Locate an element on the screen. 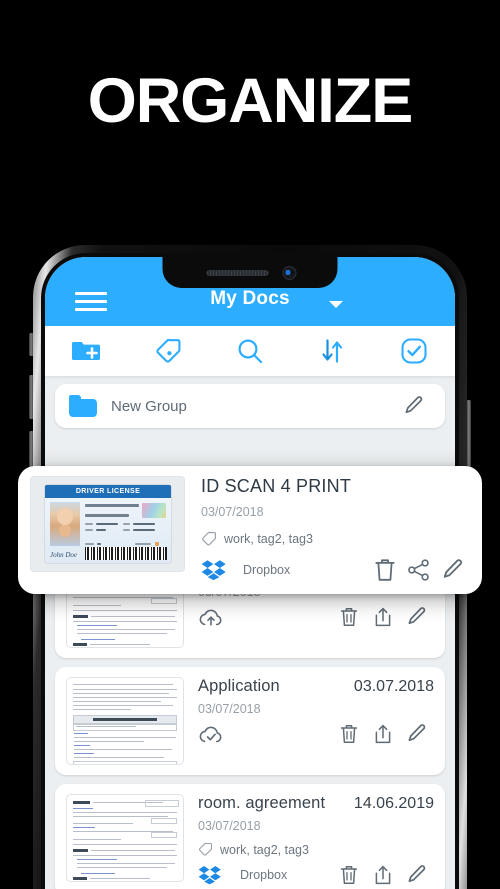  group-name-label: New Group is located at coordinates (149, 406).